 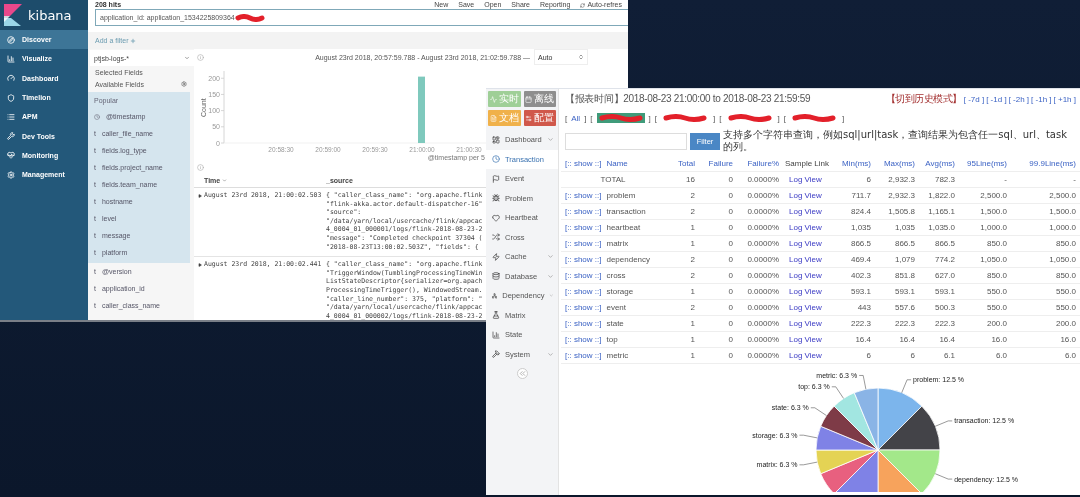 I want to click on document-icon, so click(x=493, y=118).